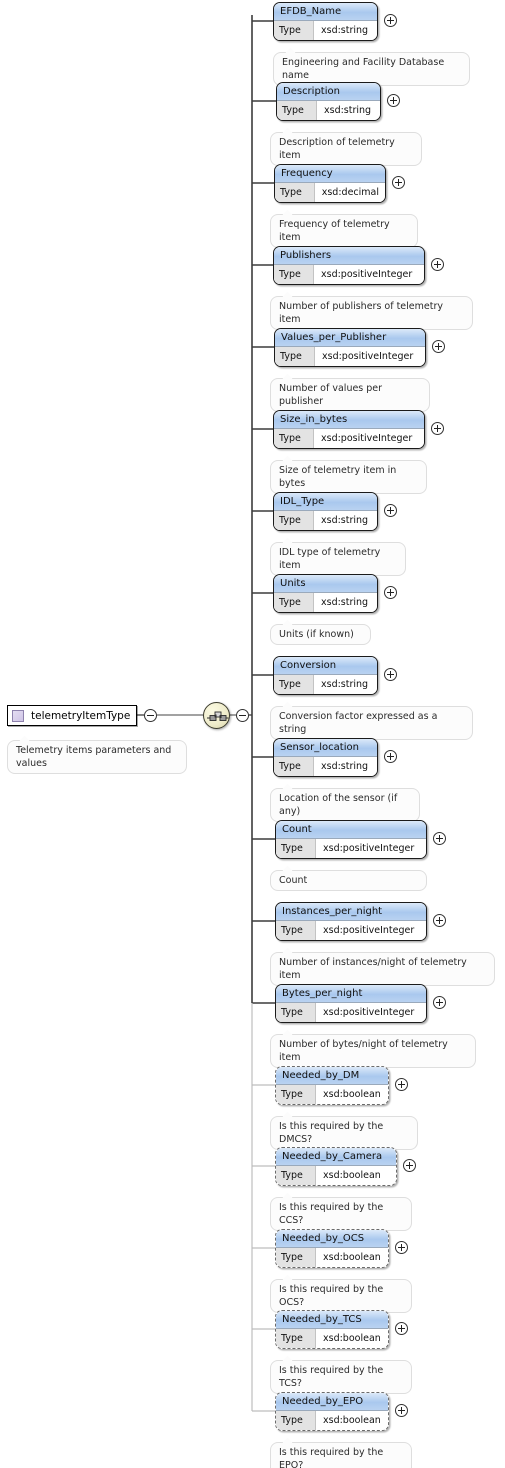 The height and width of the screenshot is (1468, 505). I want to click on root-annotation: Telemetry items parameters and values, so click(97, 757).